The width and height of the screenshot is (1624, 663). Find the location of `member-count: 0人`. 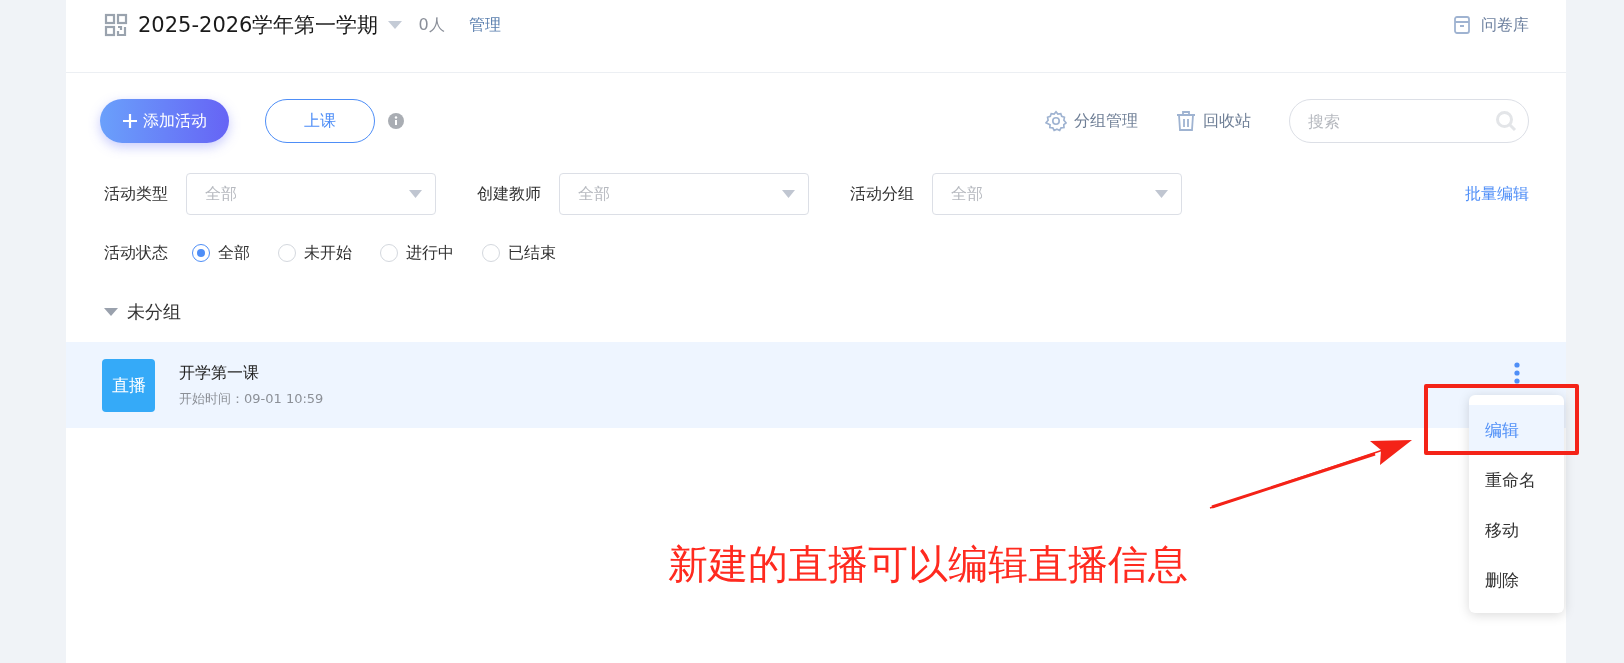

member-count: 0人 is located at coordinates (431, 25).